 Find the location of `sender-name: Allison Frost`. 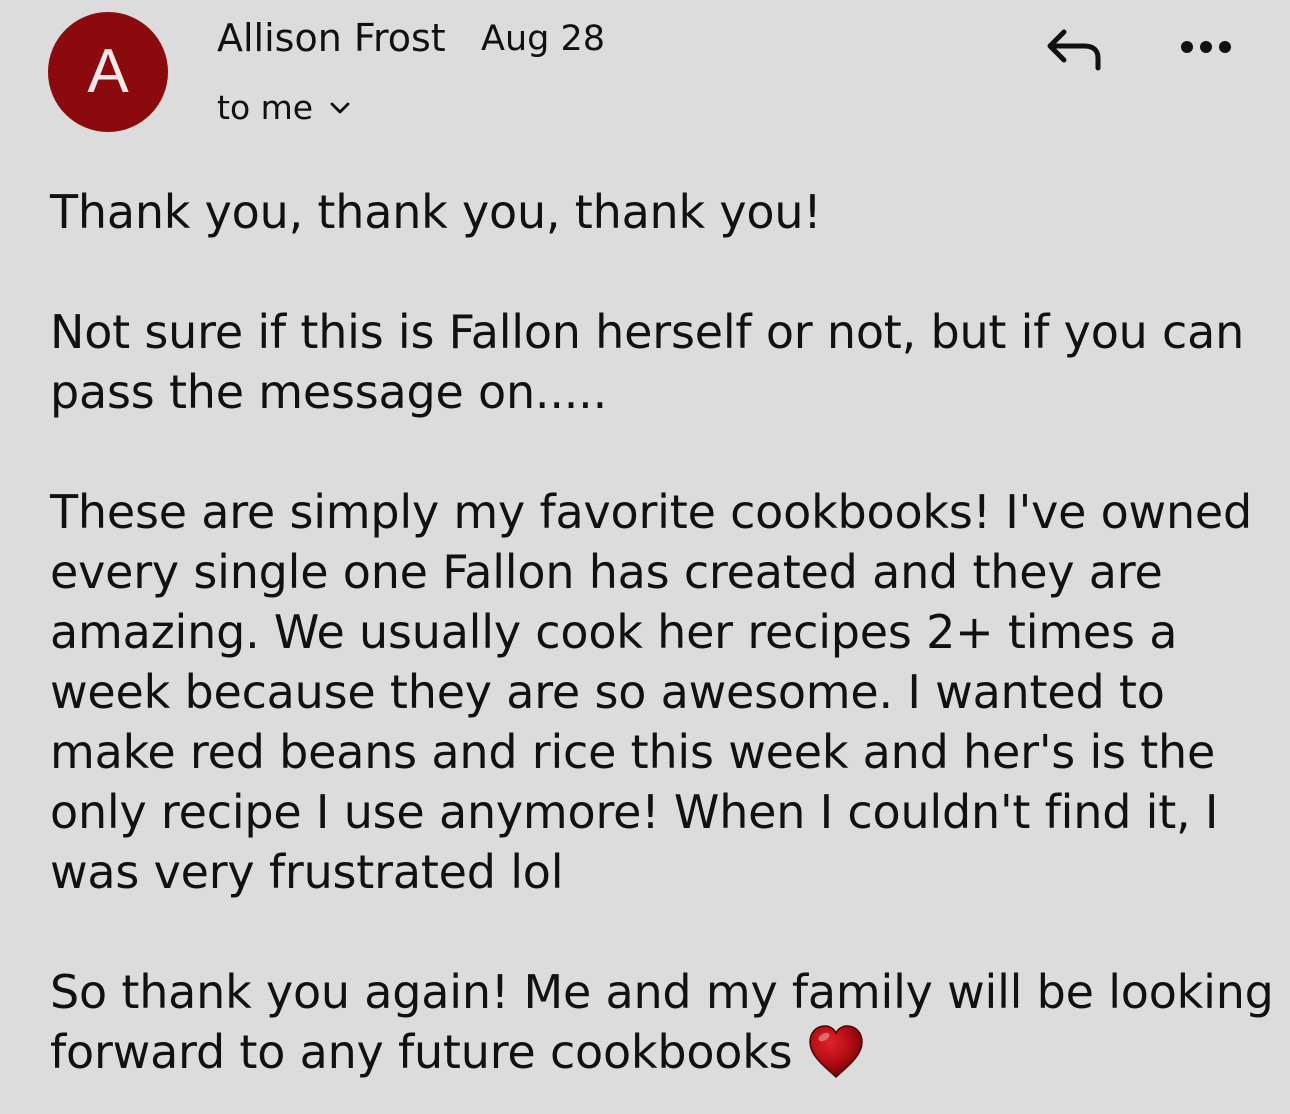

sender-name: Allison Frost is located at coordinates (331, 38).